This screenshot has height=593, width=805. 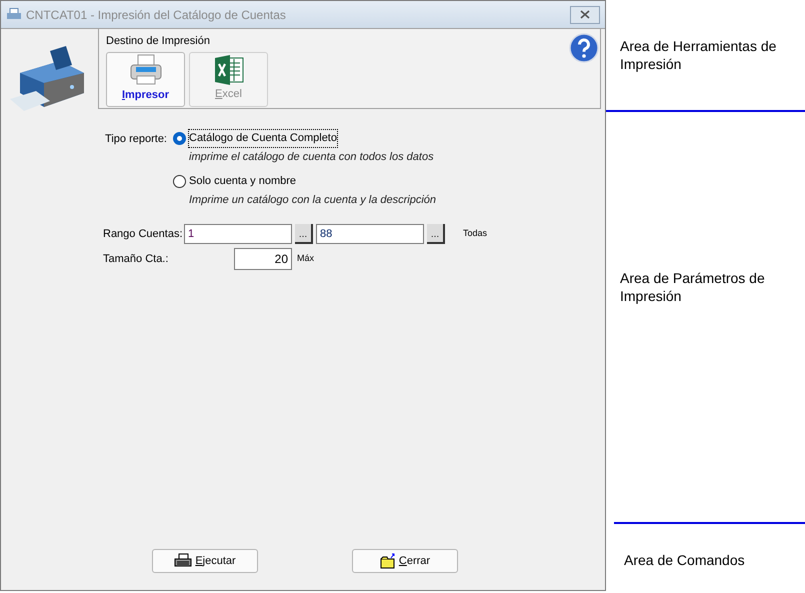 I want to click on annotation-text: Area de Herramientas de Impresión, so click(x=699, y=55).